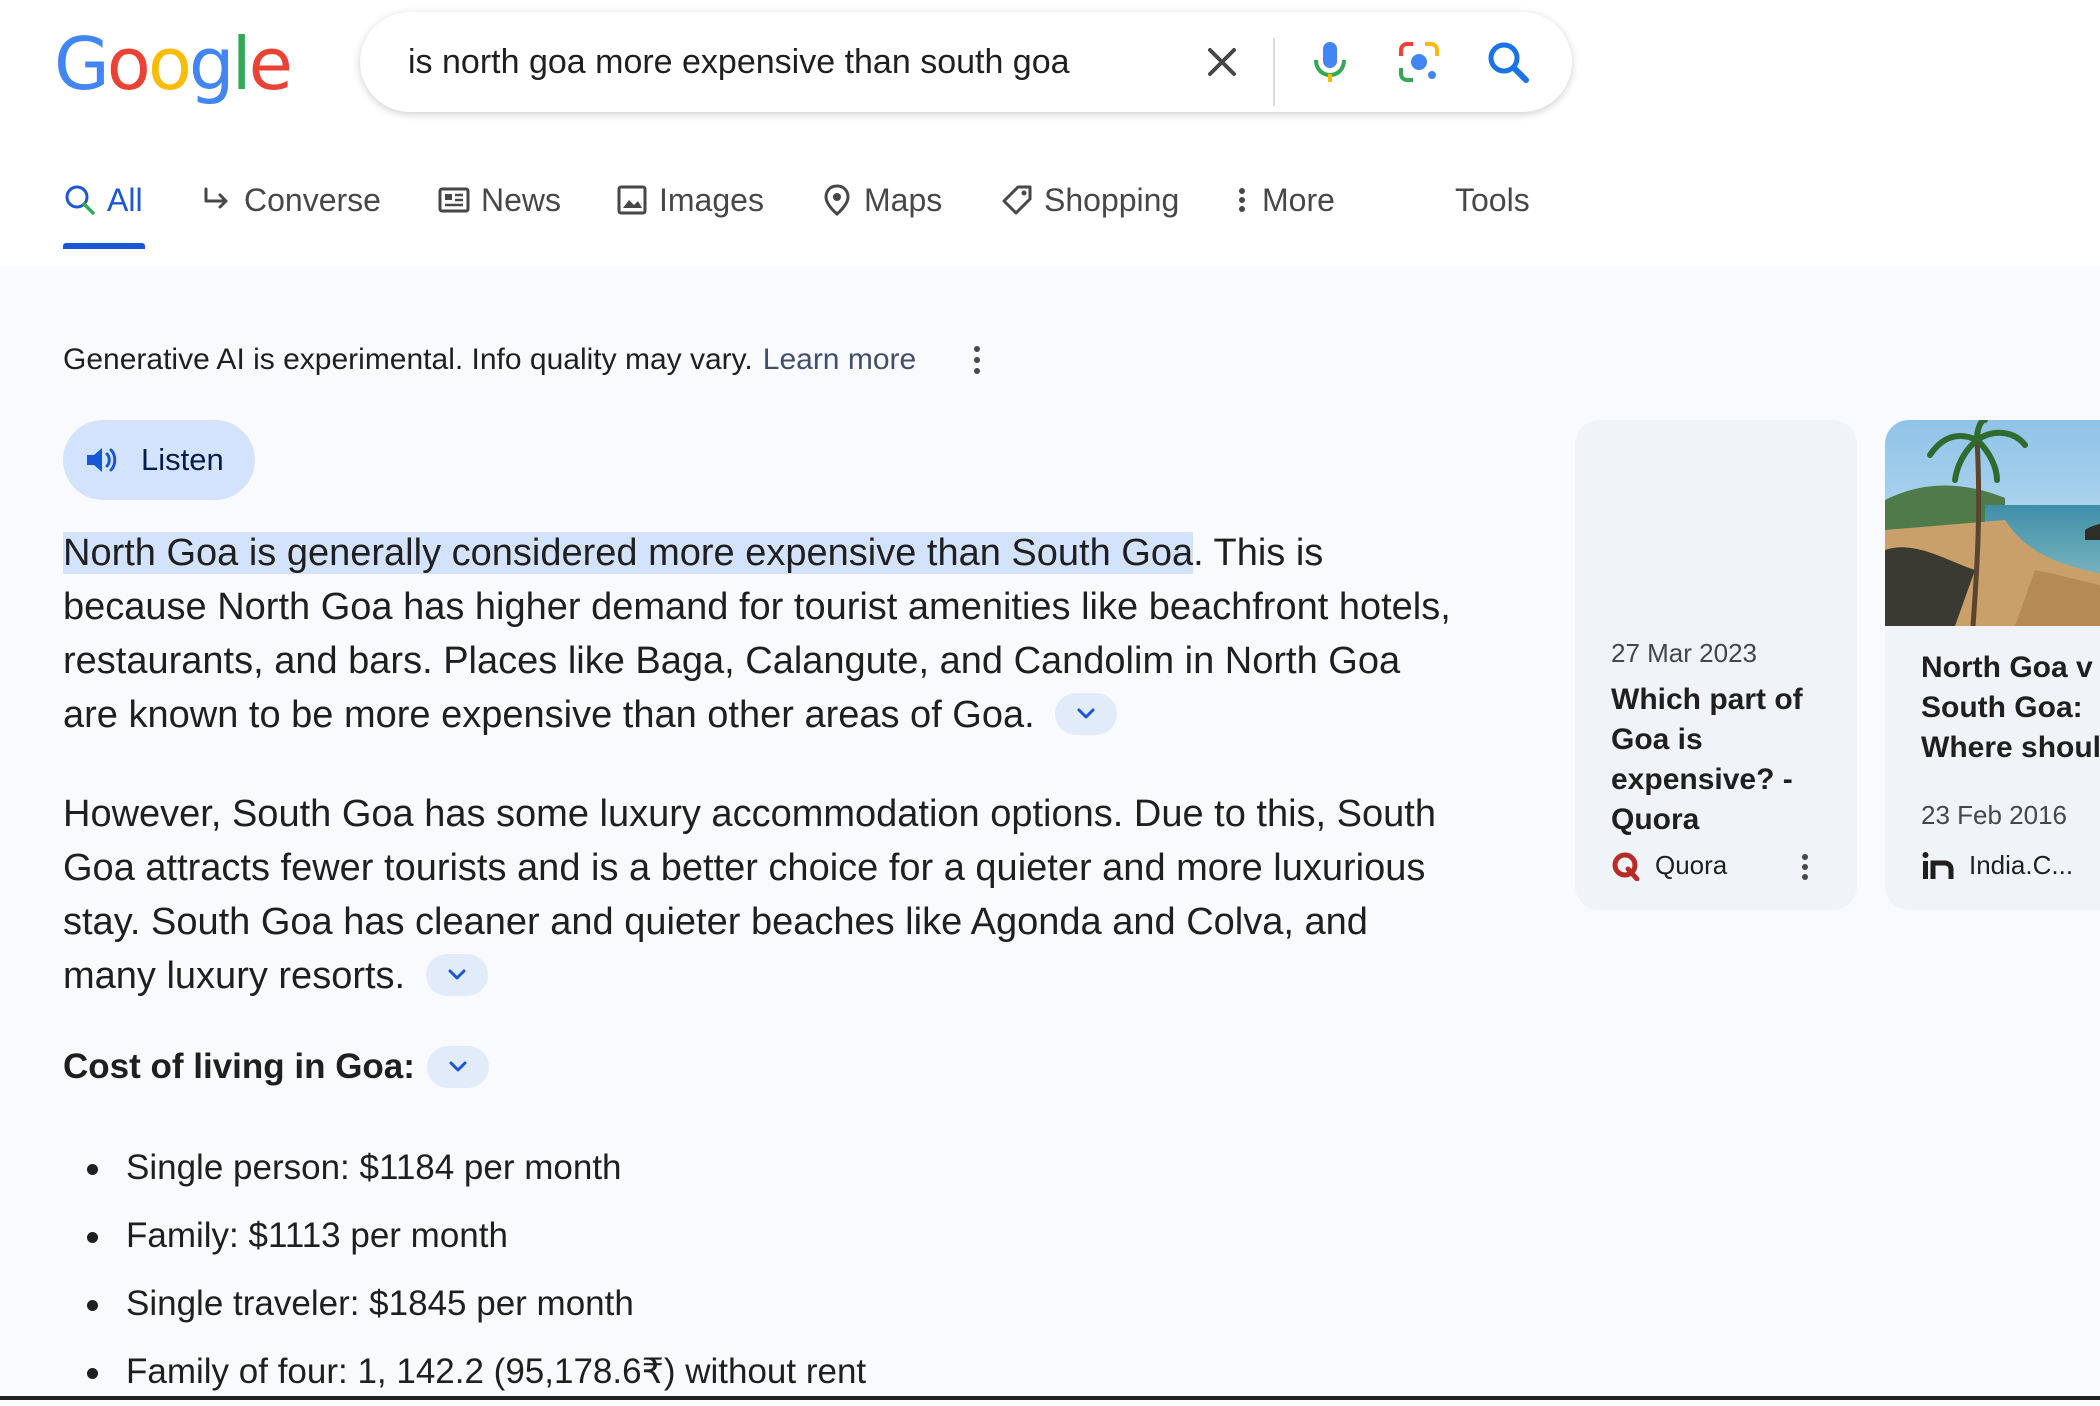 Image resolution: width=2100 pixels, height=1406 pixels. I want to click on cost-of-living-heading: Cost of living in Goa:, so click(276, 1067).